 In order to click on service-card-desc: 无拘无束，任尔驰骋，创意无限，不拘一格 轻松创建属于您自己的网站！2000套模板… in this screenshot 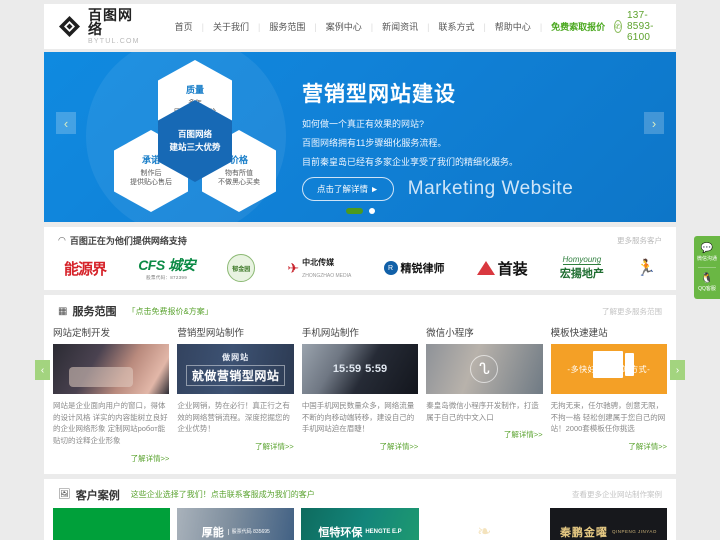, I will do `click(608, 417)`.